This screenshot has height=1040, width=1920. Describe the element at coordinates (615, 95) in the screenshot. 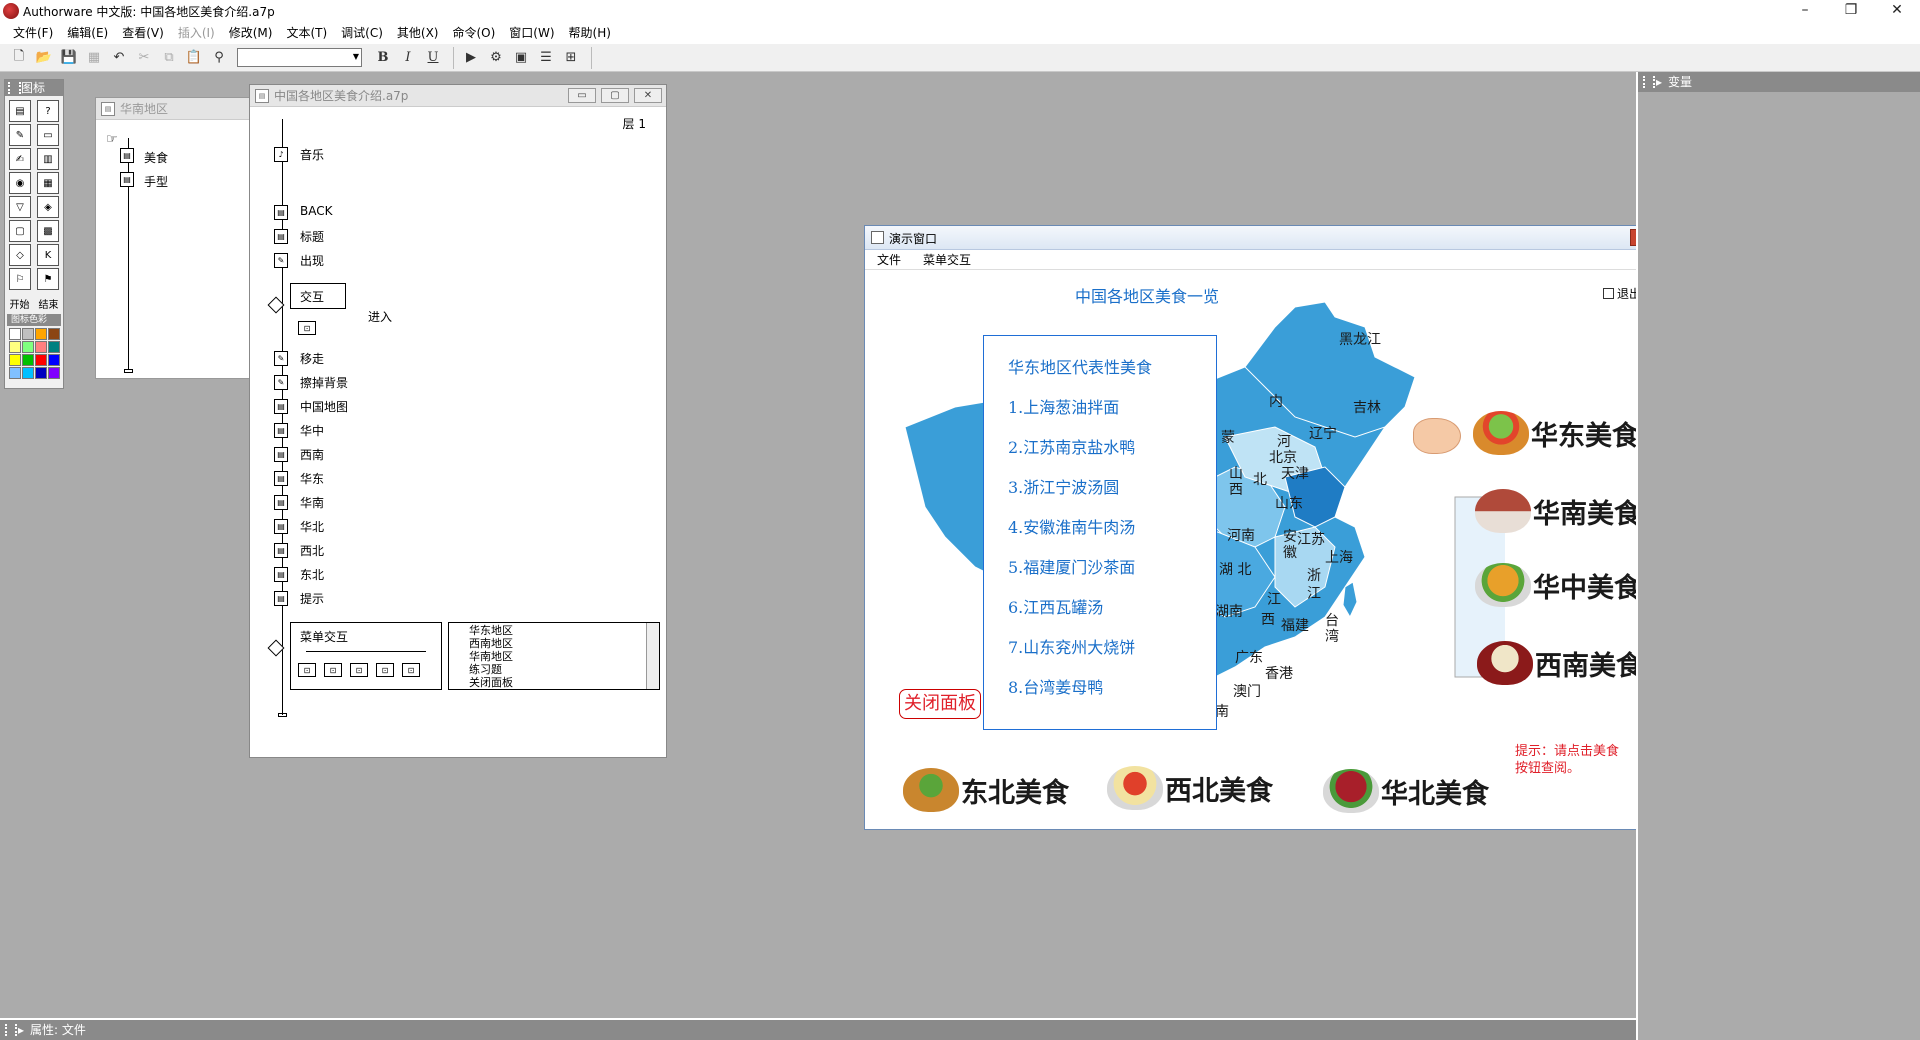

I see `maximize-button: ▢` at that location.